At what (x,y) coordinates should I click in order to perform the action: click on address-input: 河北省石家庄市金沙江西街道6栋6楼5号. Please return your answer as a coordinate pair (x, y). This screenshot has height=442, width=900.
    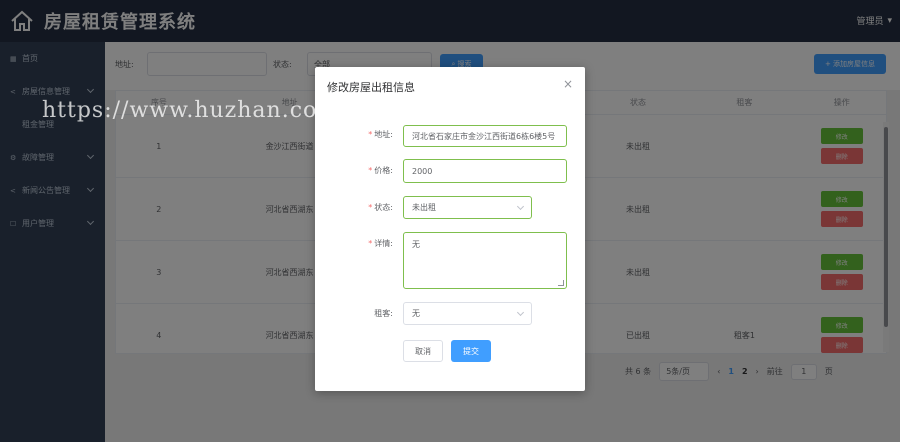
    Looking at the image, I should click on (485, 136).